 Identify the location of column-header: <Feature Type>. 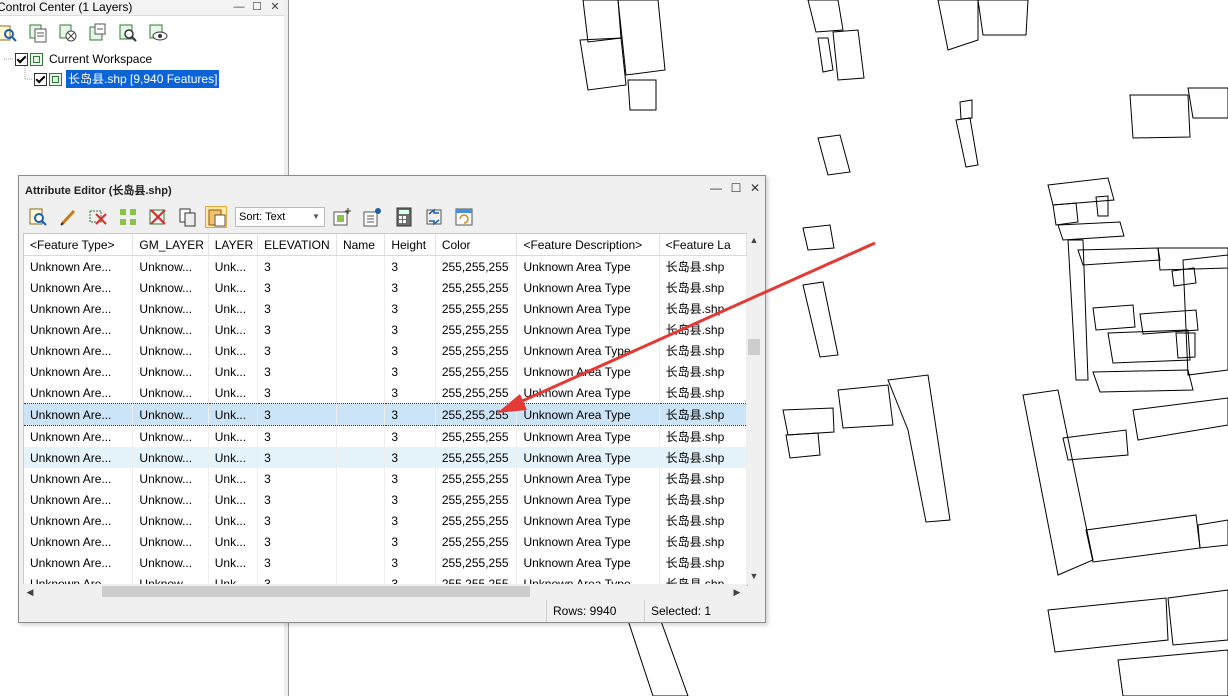
(79, 245).